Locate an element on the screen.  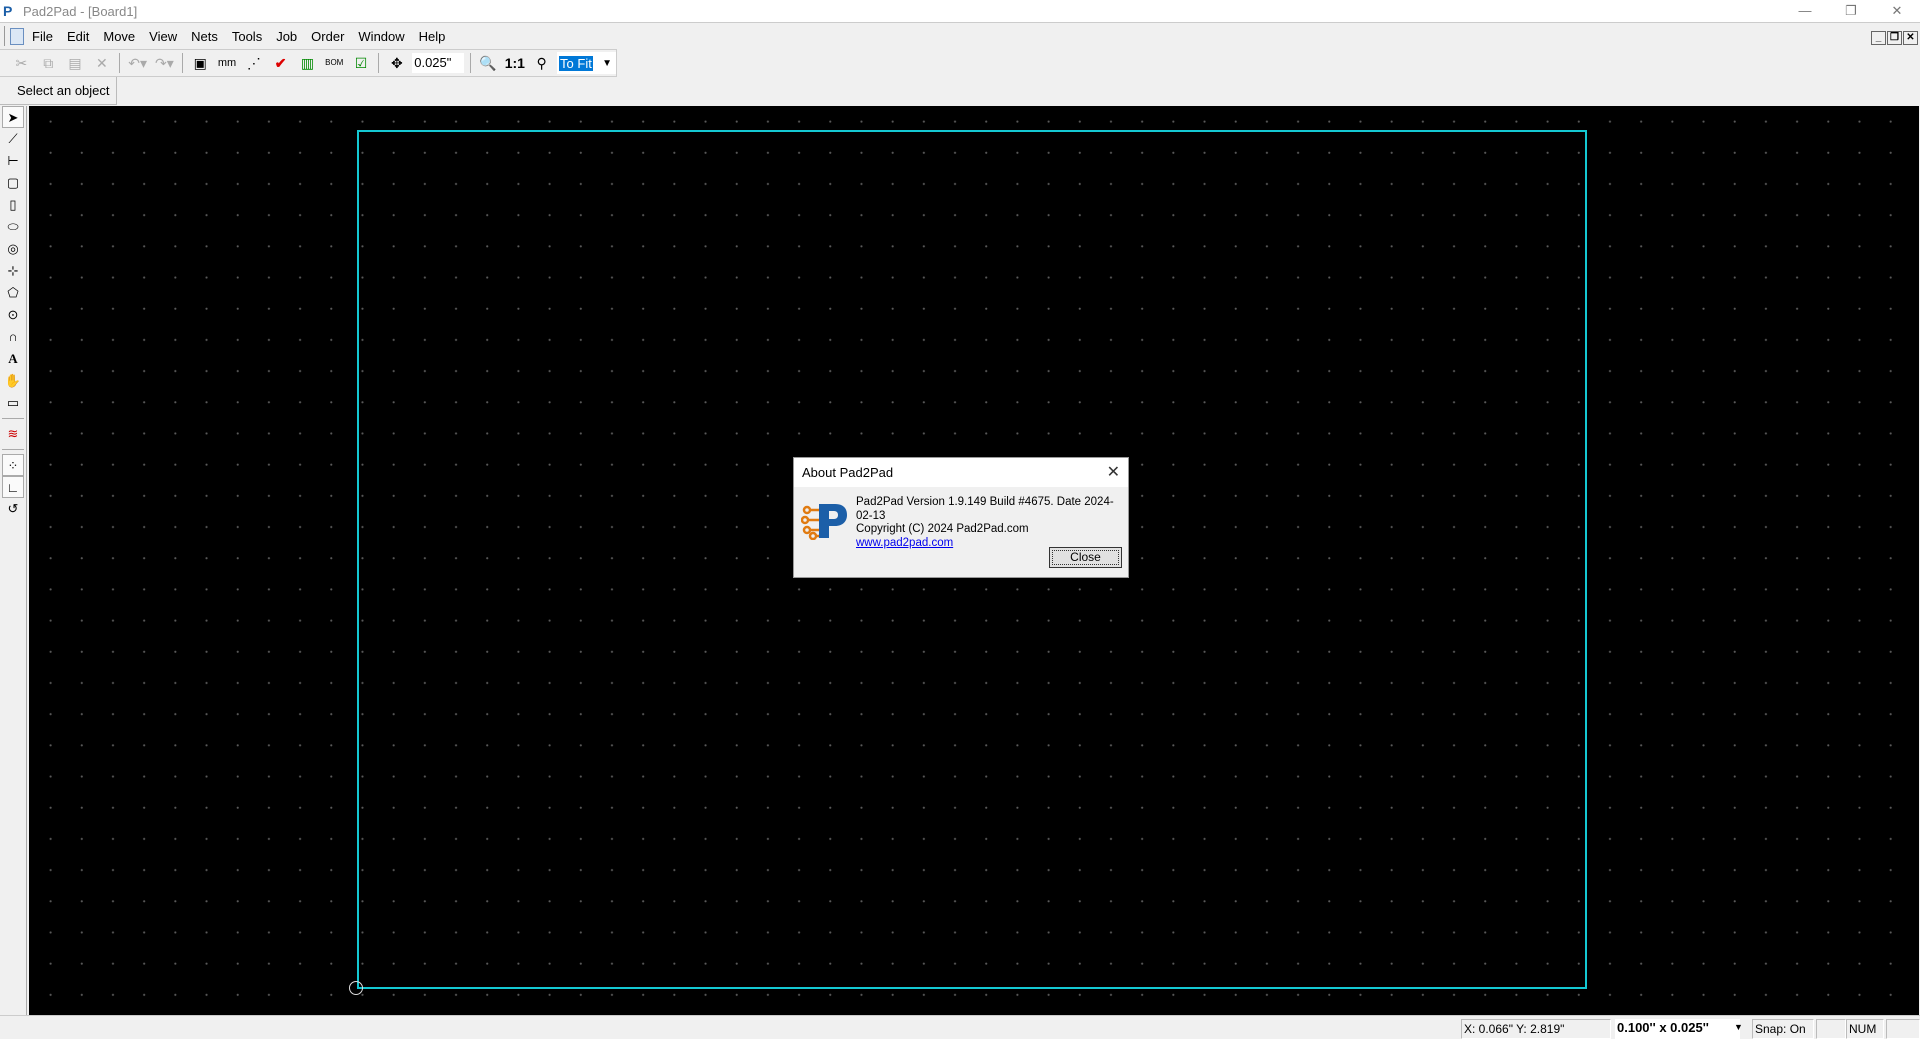
mdi-restore-button: ❐ is located at coordinates (1894, 38).